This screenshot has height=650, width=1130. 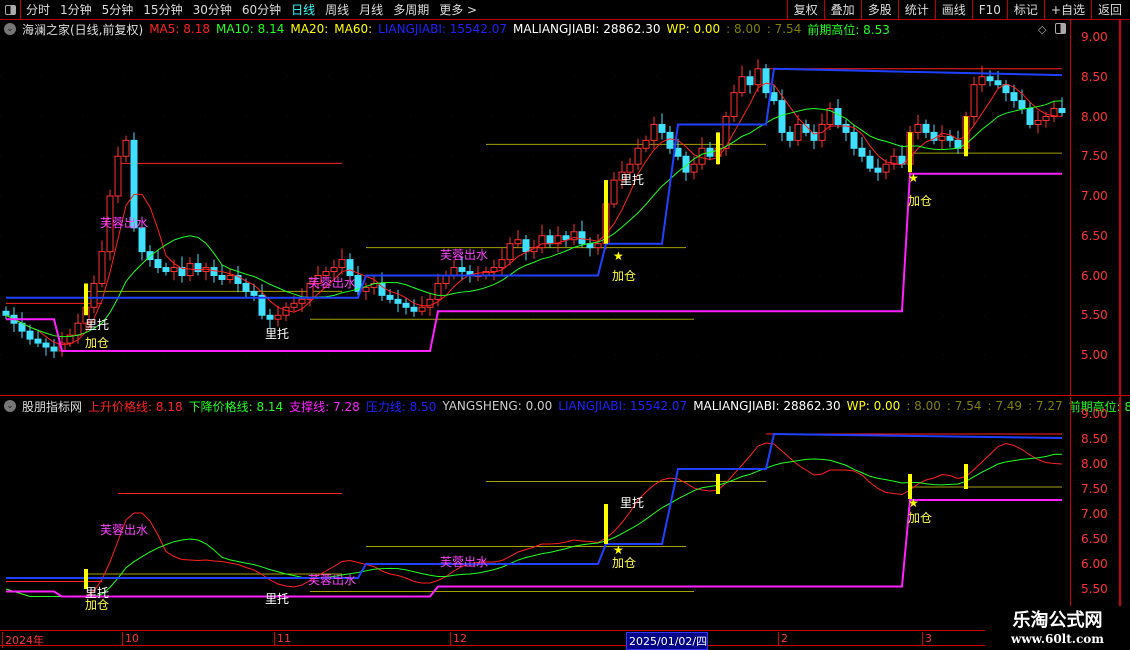 What do you see at coordinates (667, 641) in the screenshot?
I see `date-label: 2025/01/02/四` at bounding box center [667, 641].